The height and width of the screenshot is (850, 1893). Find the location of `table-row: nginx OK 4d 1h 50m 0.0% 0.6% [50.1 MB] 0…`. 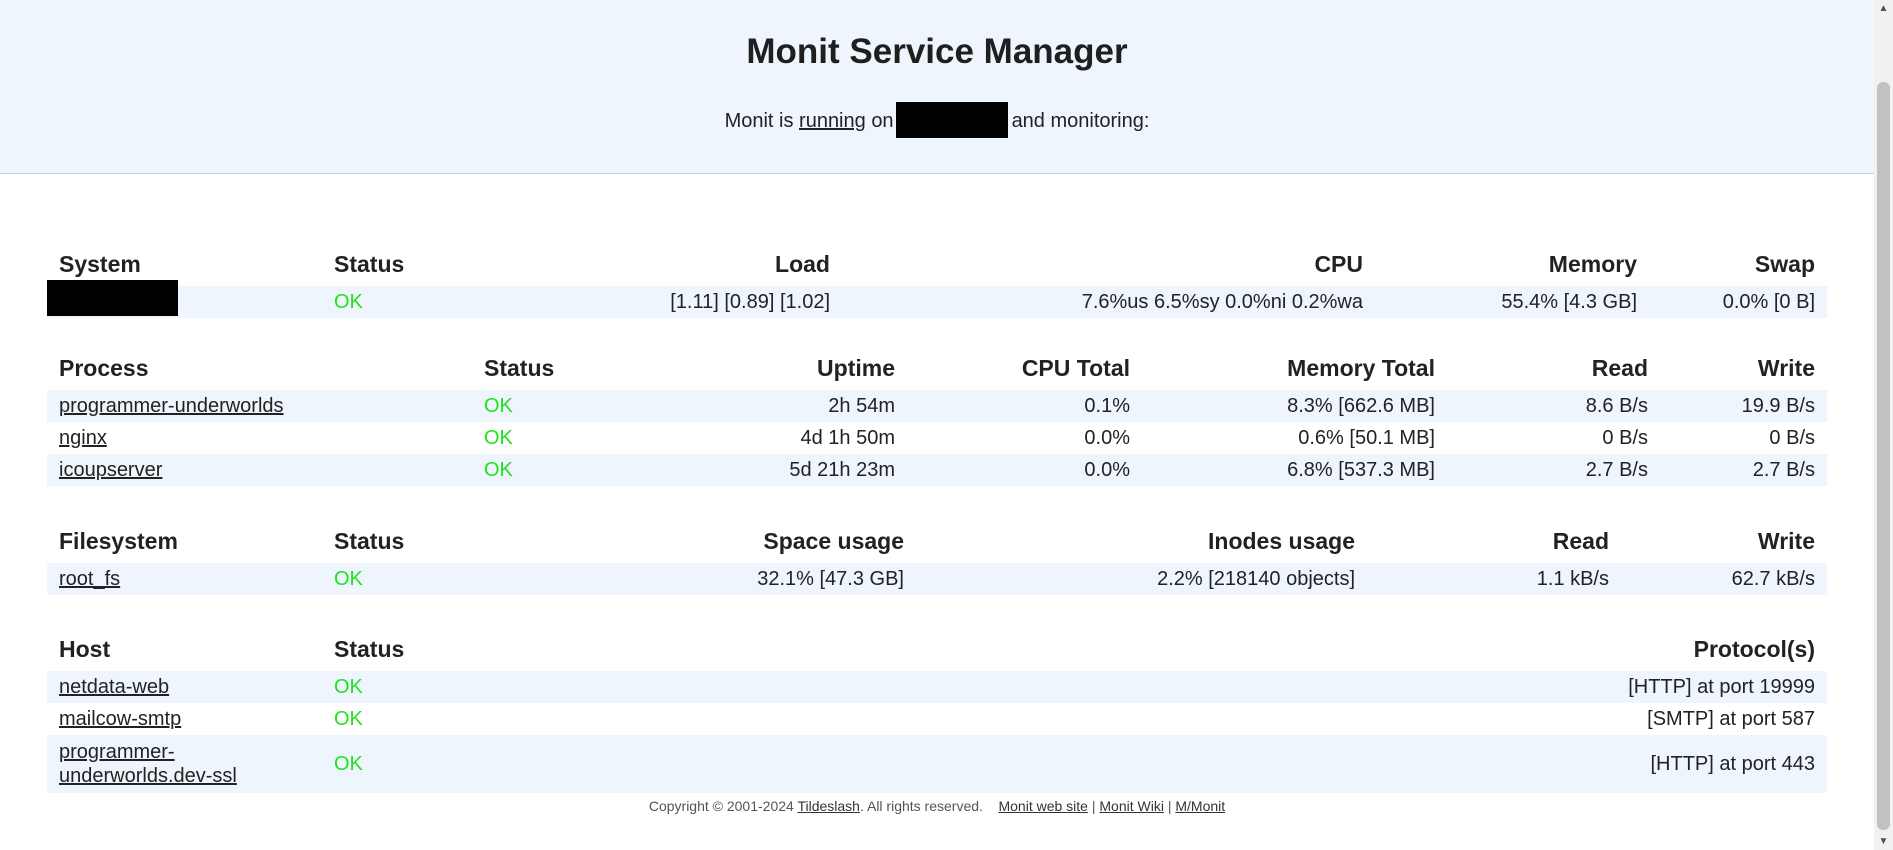

table-row: nginx OK 4d 1h 50m 0.0% 0.6% [50.1 MB] 0… is located at coordinates (937, 438).